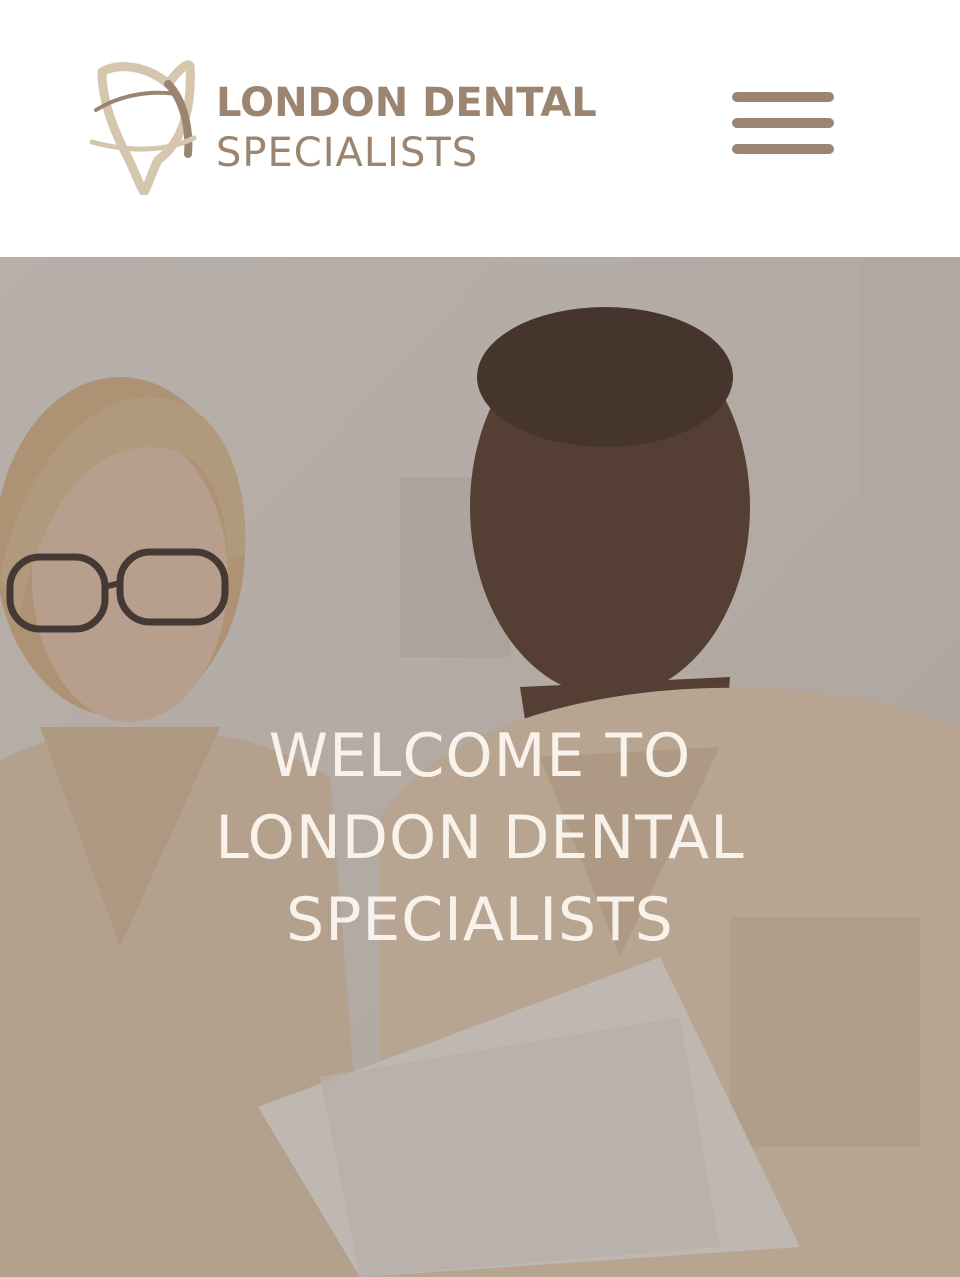  What do you see at coordinates (406, 103) in the screenshot?
I see `logo-text-line1: LONDON DENTAL` at bounding box center [406, 103].